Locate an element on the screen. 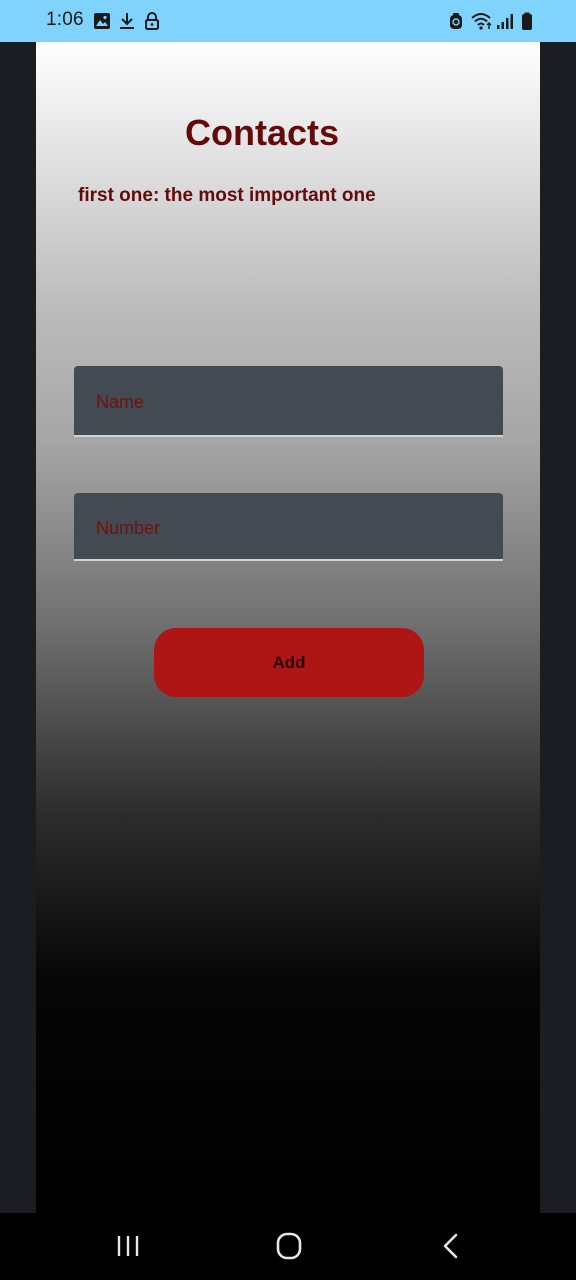 The image size is (576, 1280). name-field is located at coordinates (288, 401).